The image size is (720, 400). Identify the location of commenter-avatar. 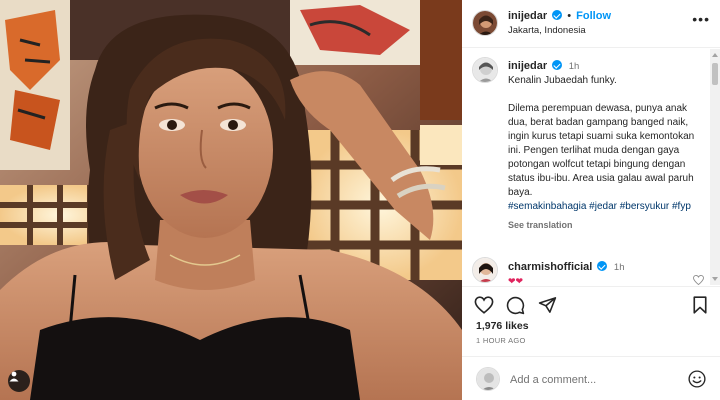
(485, 270).